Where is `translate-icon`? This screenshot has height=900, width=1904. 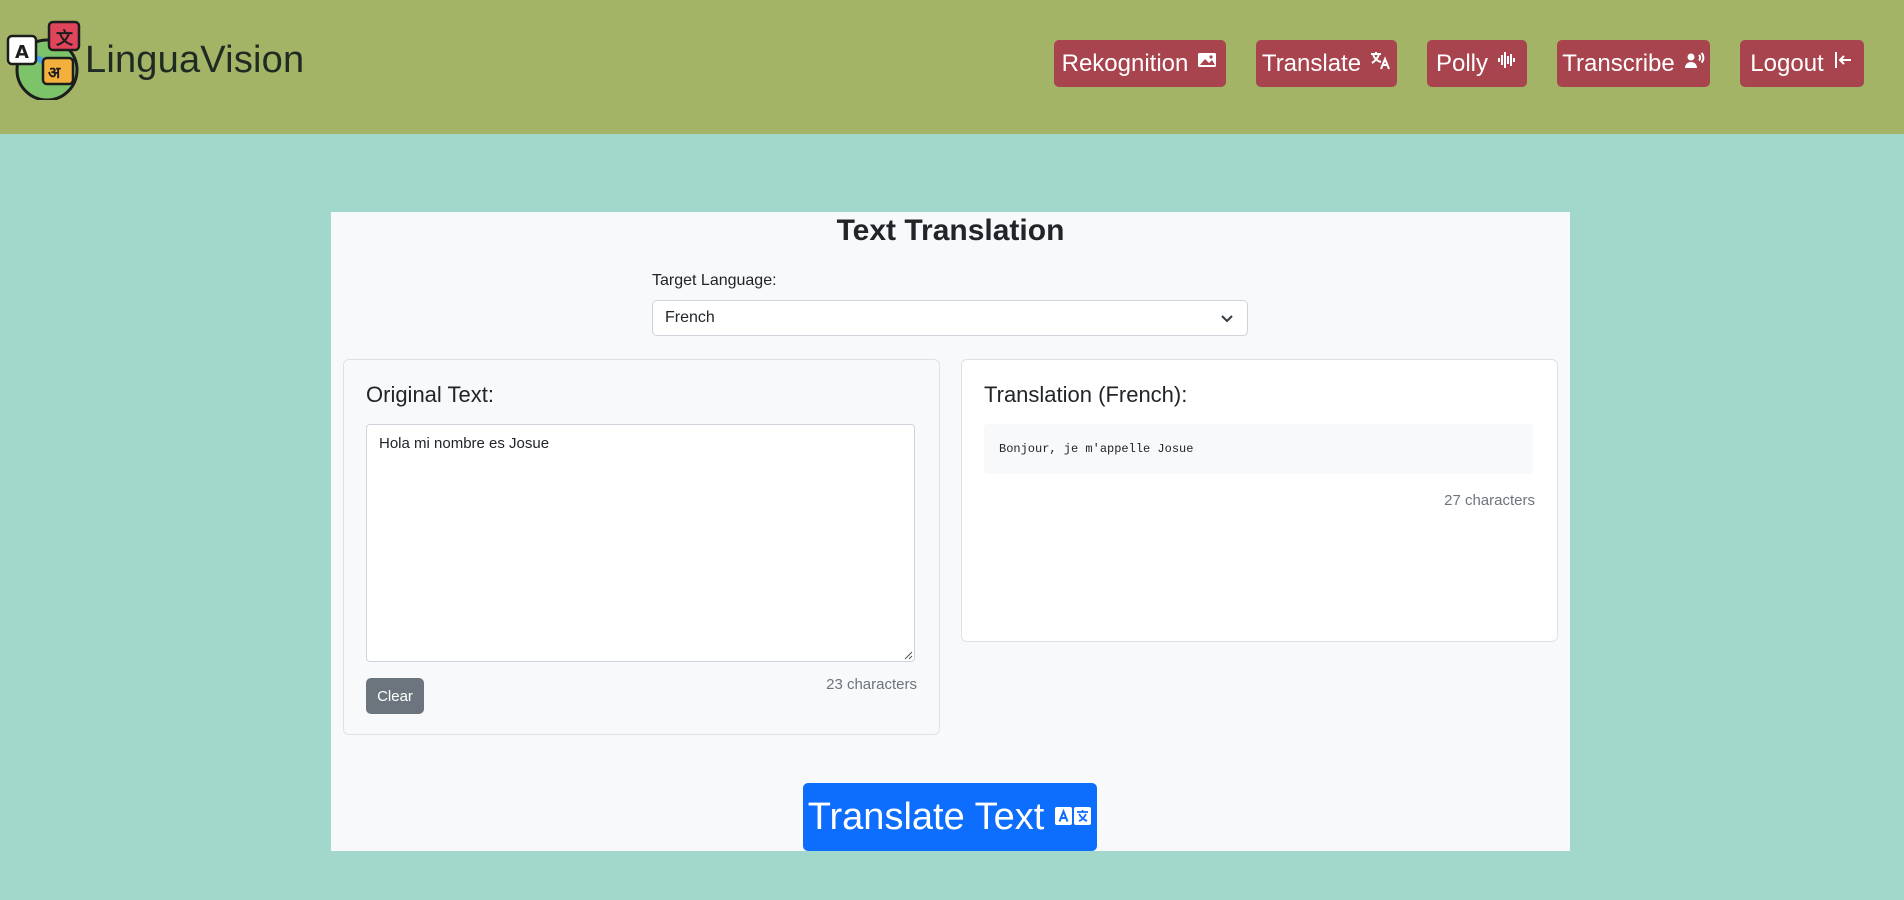
translate-icon is located at coordinates (1380, 63).